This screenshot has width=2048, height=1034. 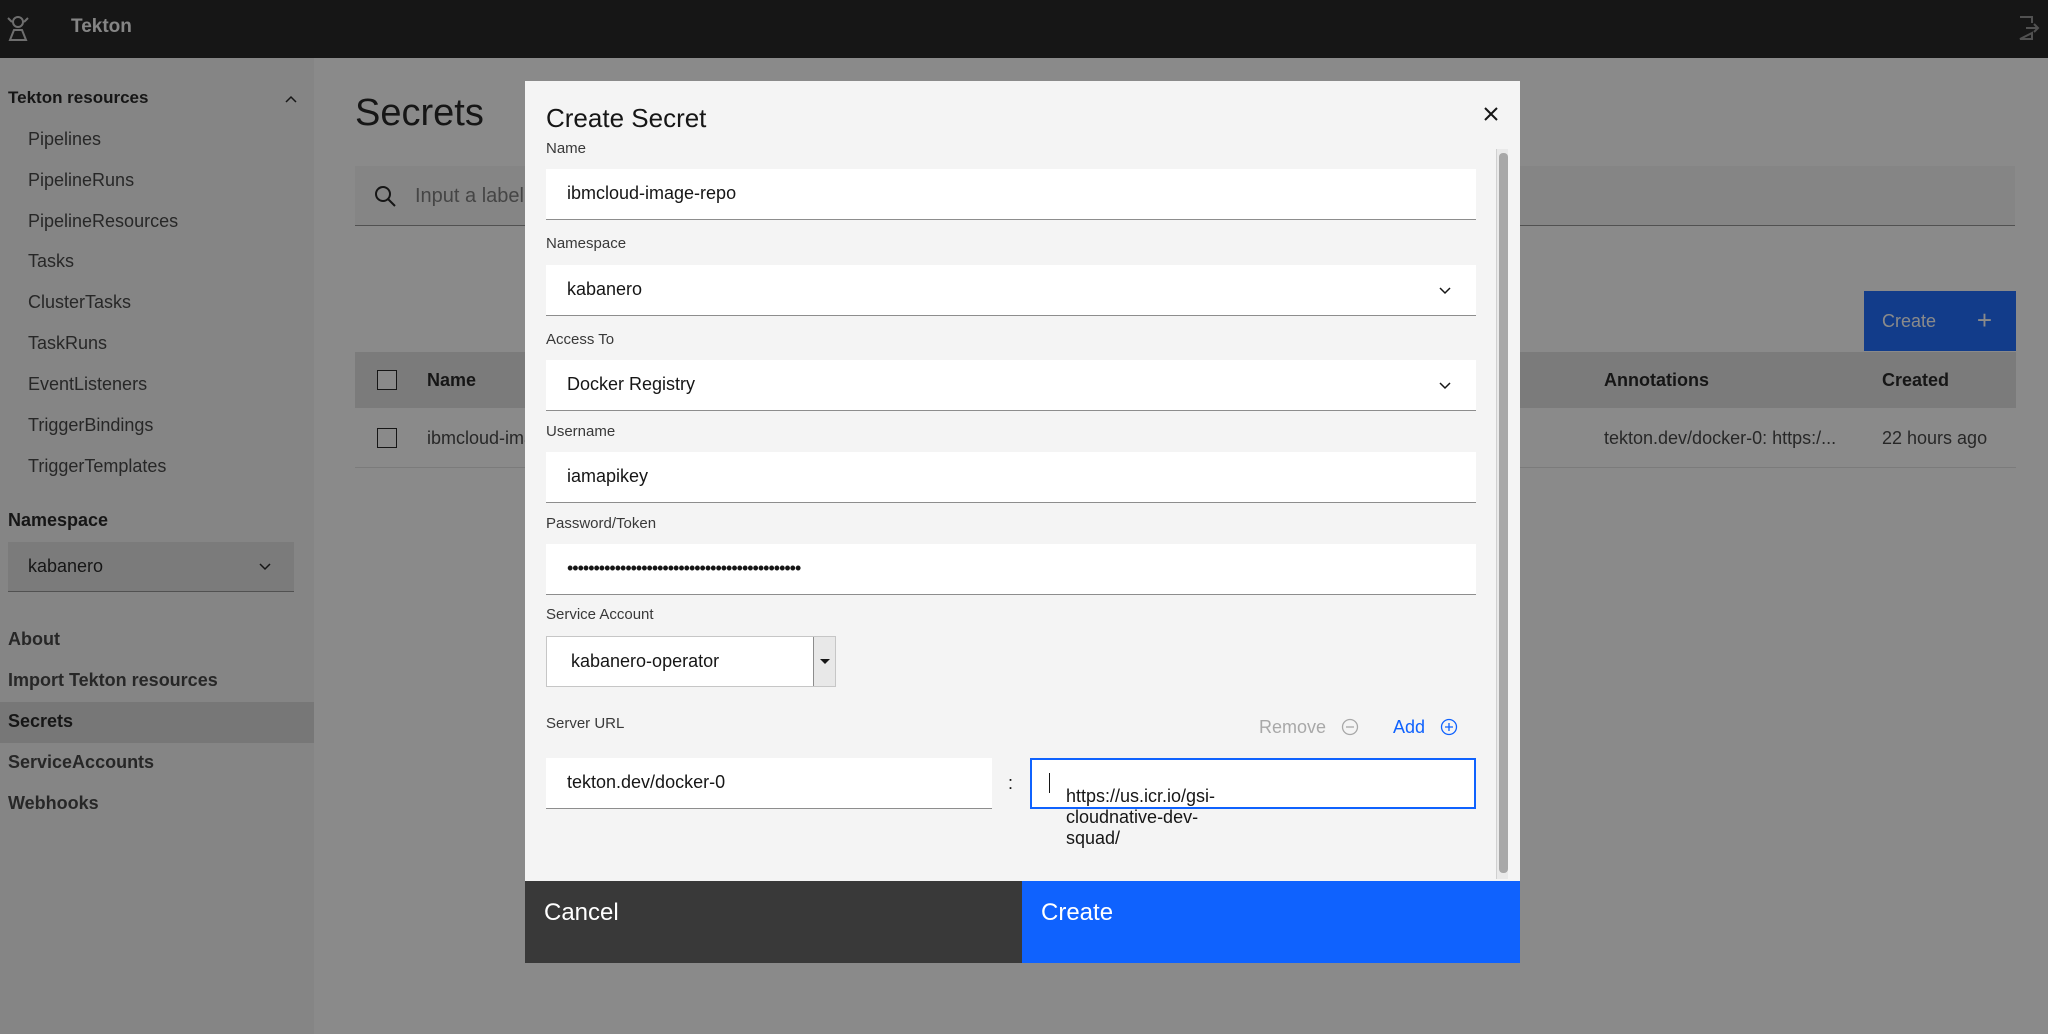 I want to click on cancel-label: Cancel, so click(x=581, y=912).